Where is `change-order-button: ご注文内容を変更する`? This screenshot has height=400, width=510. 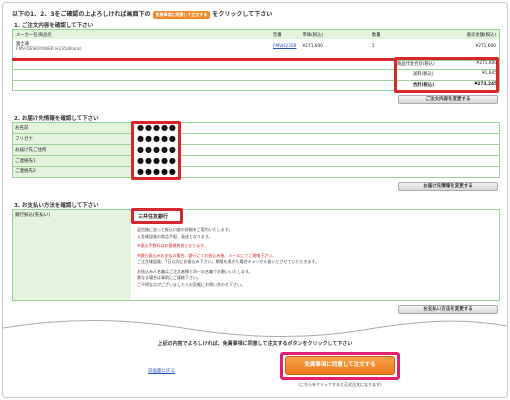 change-order-button: ご注文内容を変更する is located at coordinates (448, 99).